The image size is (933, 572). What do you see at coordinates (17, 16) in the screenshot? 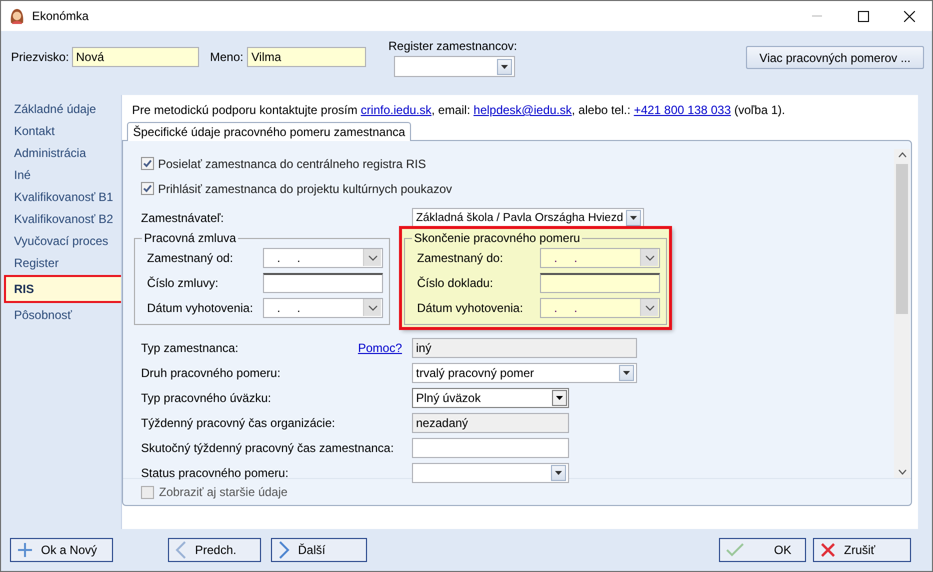
I see `person-icon` at bounding box center [17, 16].